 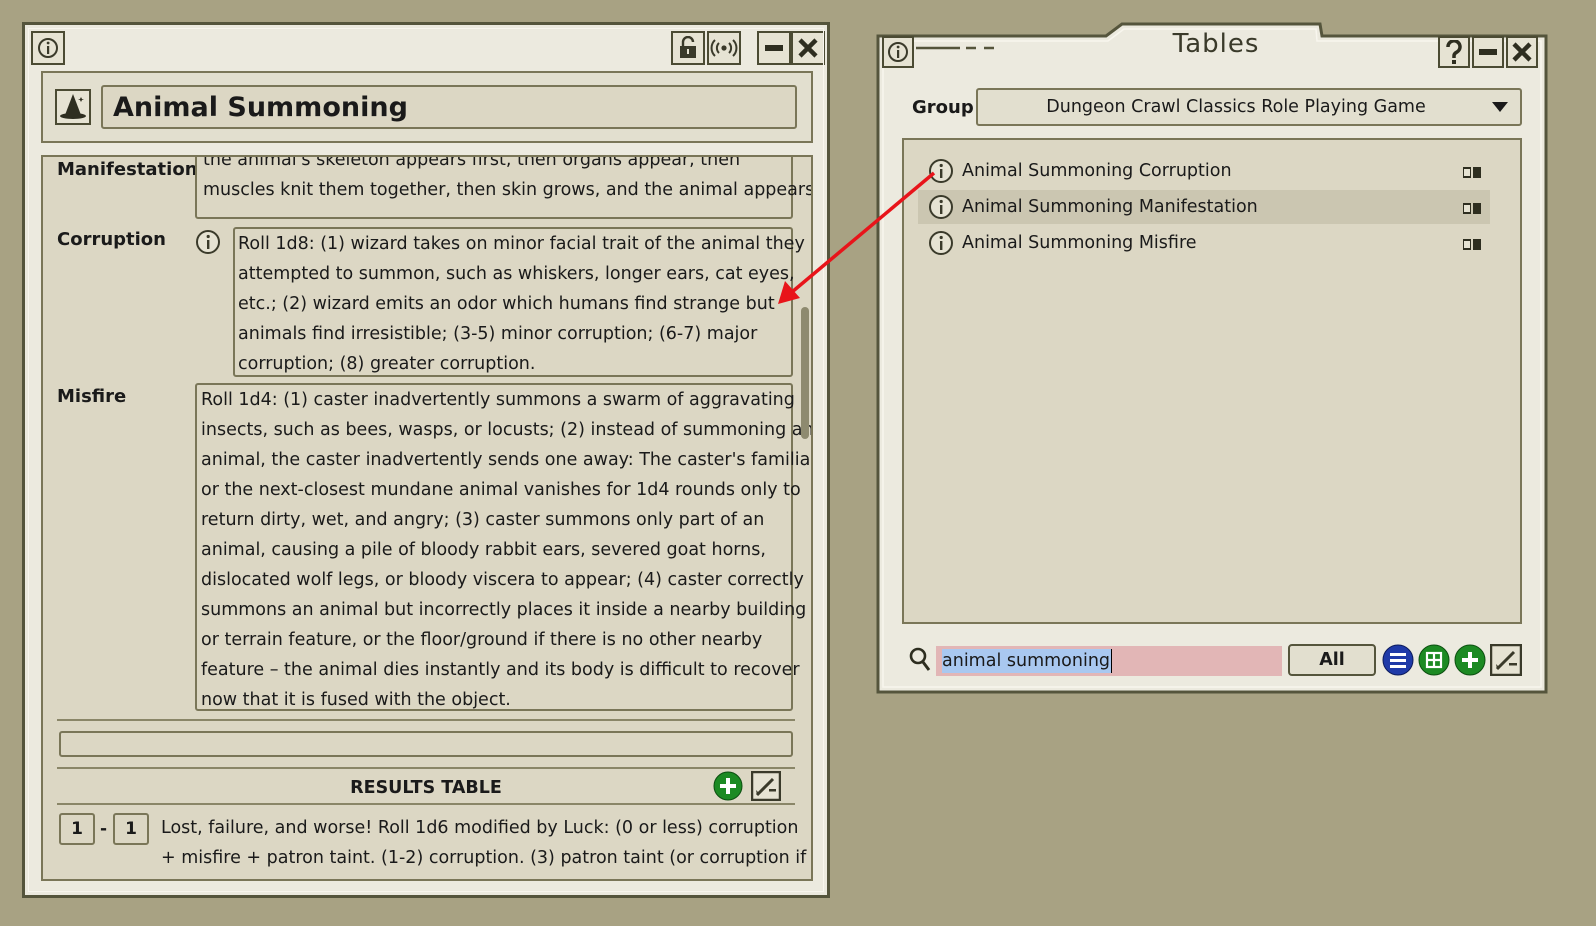 I want to click on list-item: Animal Summoning Corruption, so click(x=1204, y=171).